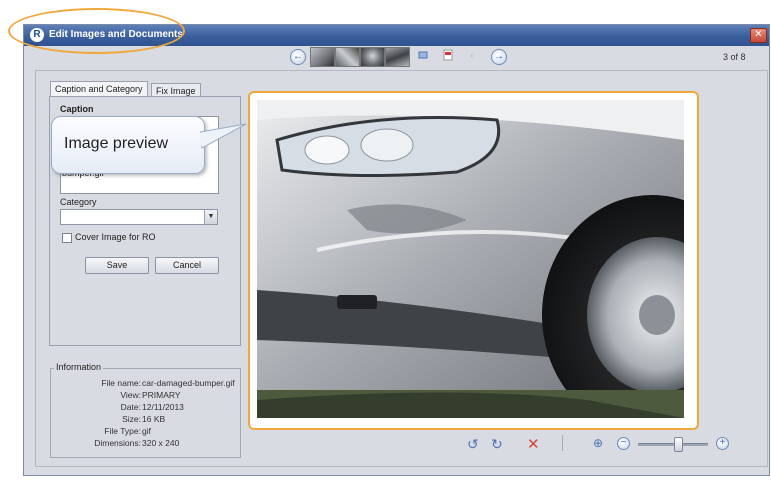 The image size is (771, 483). I want to click on pdf-icon, so click(448, 55).